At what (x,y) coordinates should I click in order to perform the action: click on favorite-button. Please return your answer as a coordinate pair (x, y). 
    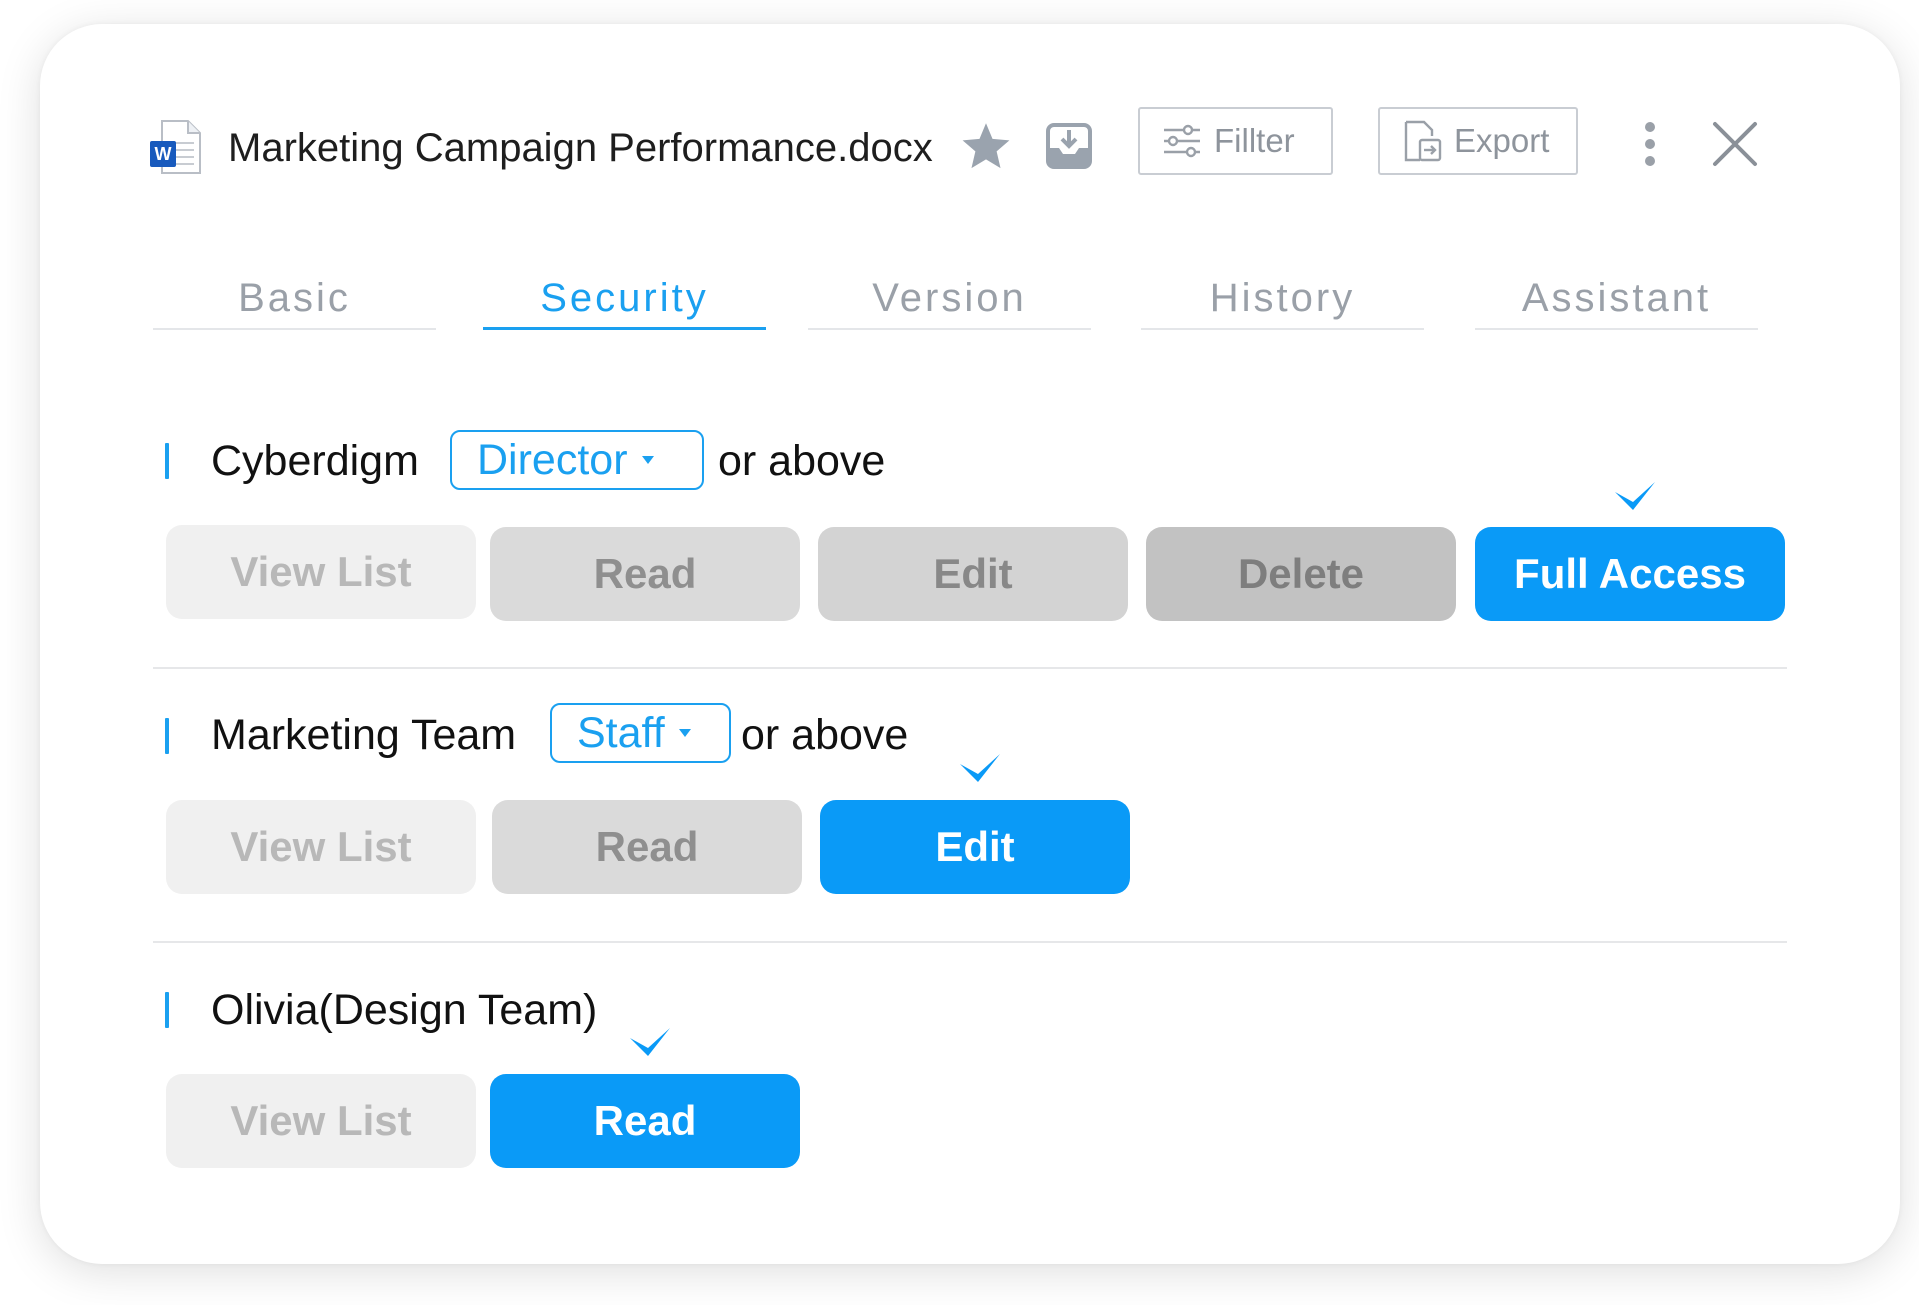
    Looking at the image, I should click on (986, 146).